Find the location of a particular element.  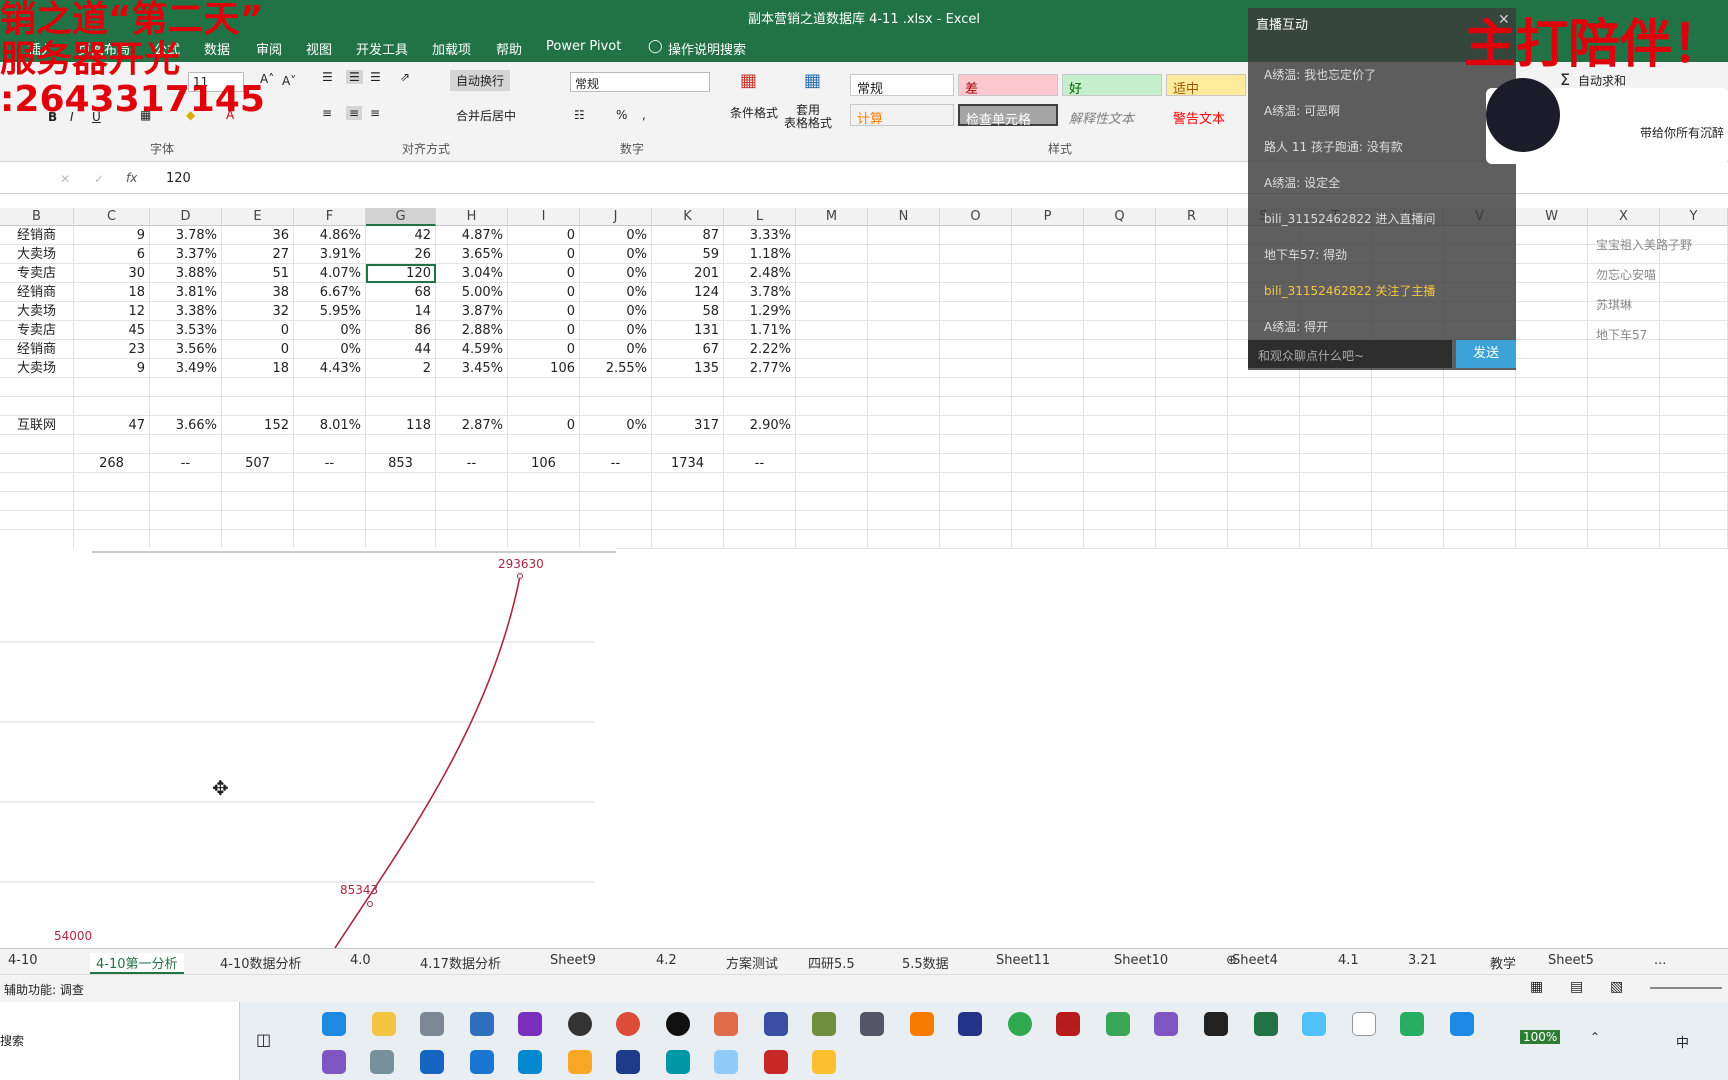

cell: 1.29% is located at coordinates (760, 311).